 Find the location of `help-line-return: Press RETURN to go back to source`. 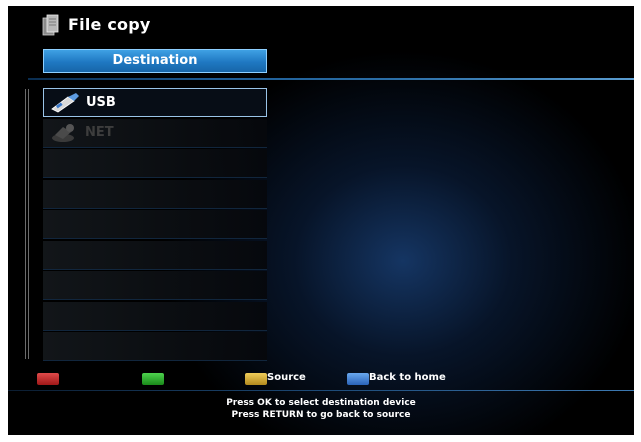

help-line-return: Press RETURN to go back to source is located at coordinates (321, 415).